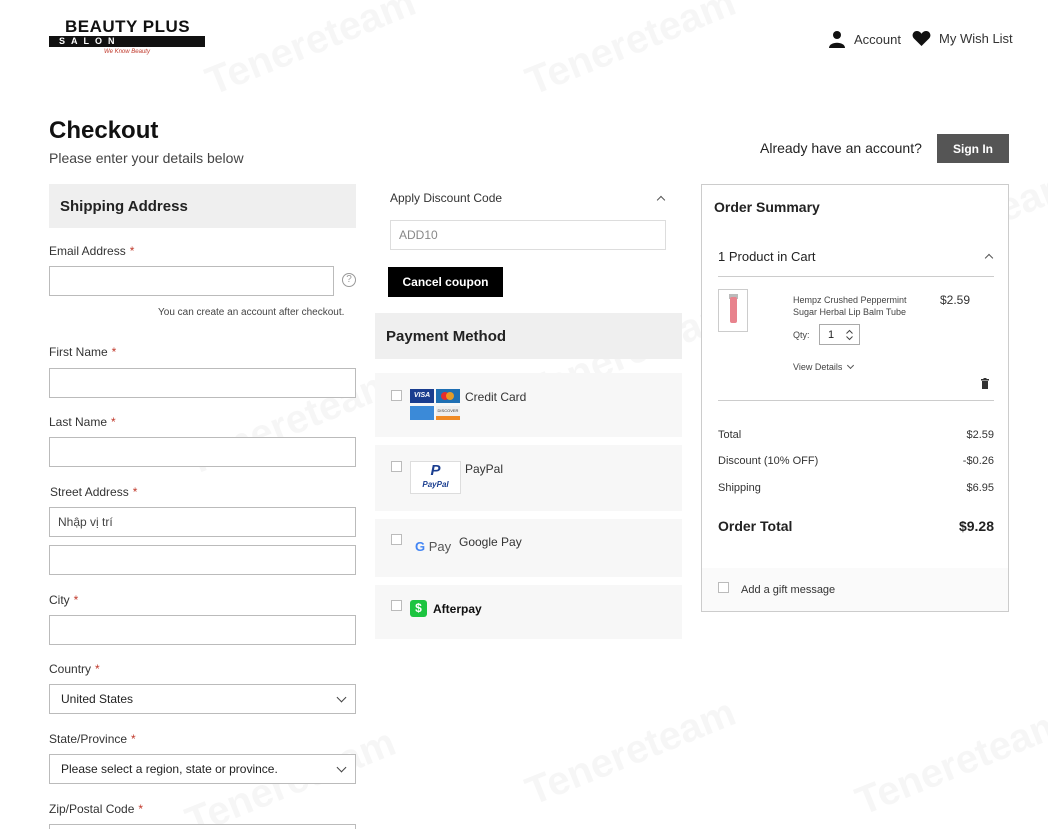 Image resolution: width=1048 pixels, height=829 pixels. What do you see at coordinates (973, 148) in the screenshot?
I see `sign-in-button: Sign In` at bounding box center [973, 148].